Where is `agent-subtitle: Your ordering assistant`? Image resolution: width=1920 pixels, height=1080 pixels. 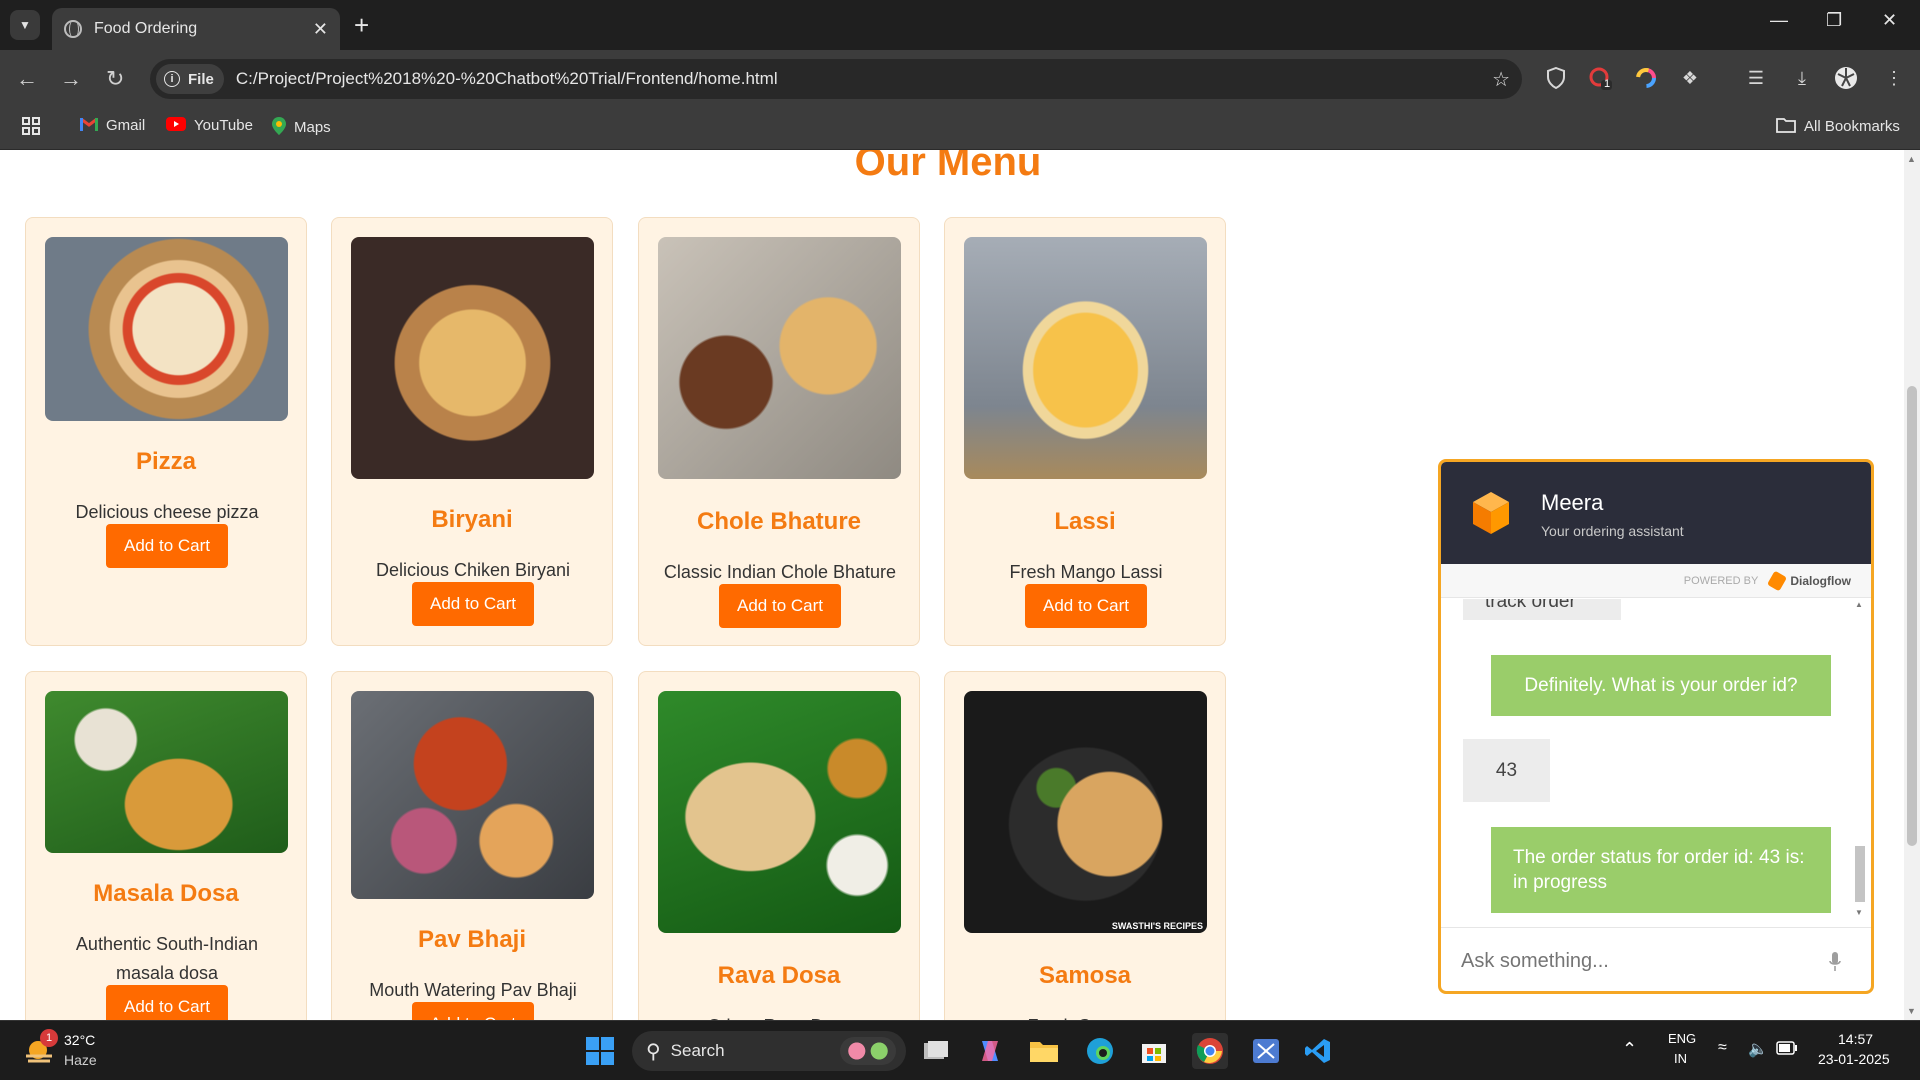 agent-subtitle: Your ordering assistant is located at coordinates (1612, 531).